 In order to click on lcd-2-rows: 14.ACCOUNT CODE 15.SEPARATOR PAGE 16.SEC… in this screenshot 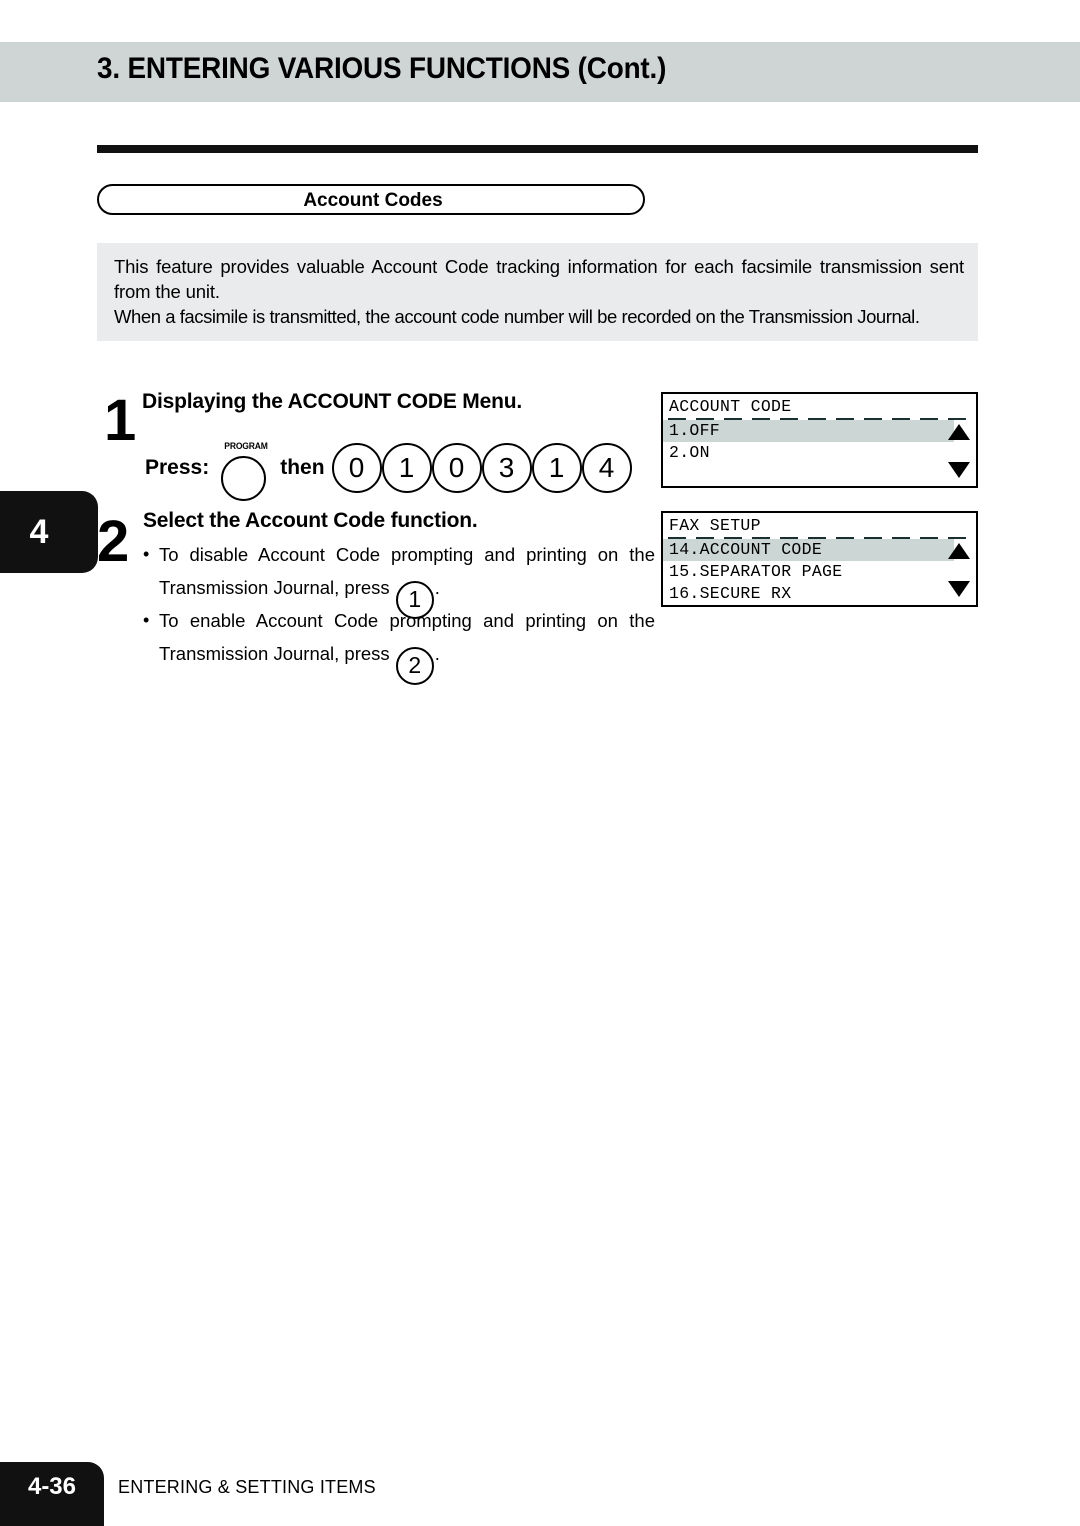, I will do `click(819, 572)`.